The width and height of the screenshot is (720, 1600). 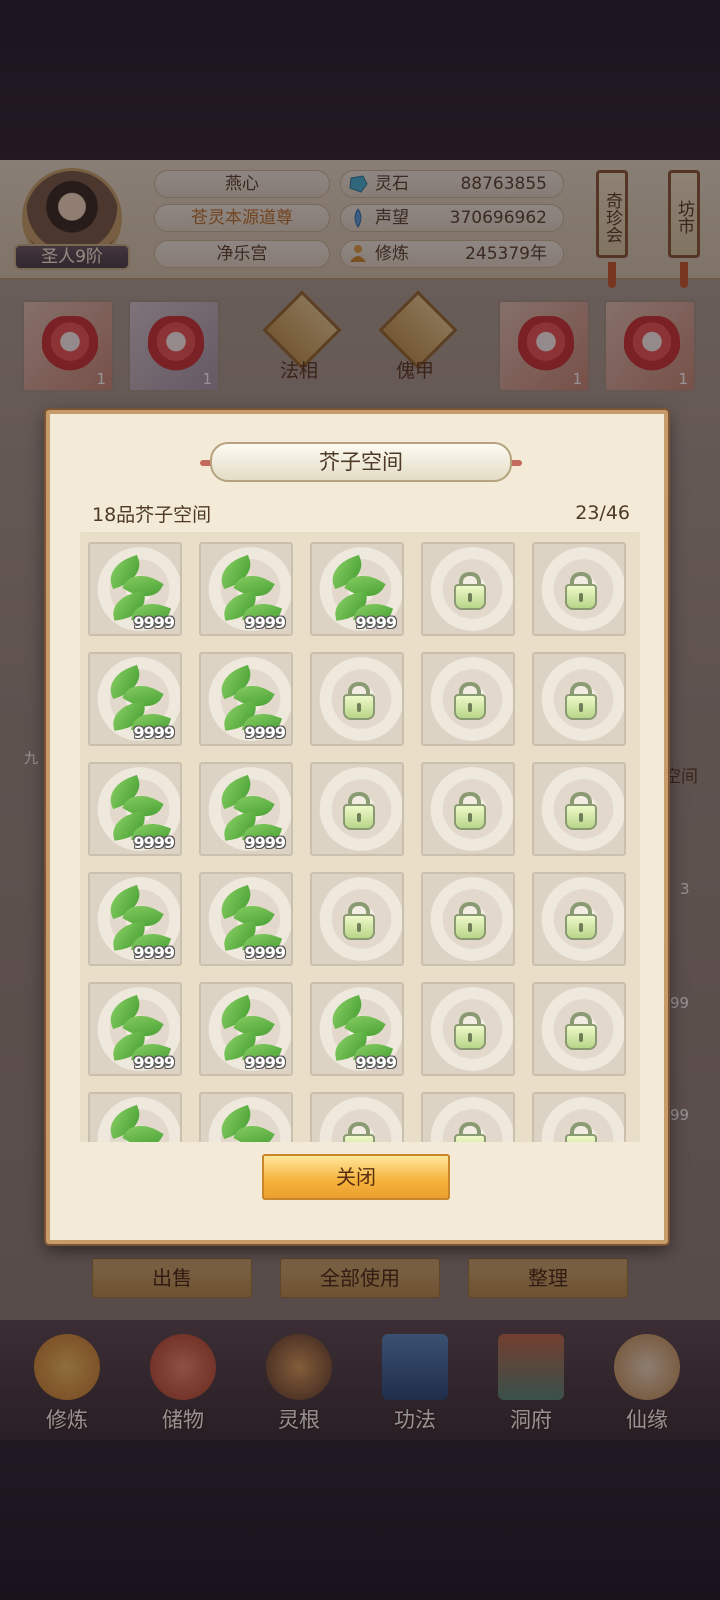 I want to click on space-grade-label: 18品芥子空间, so click(x=152, y=515).